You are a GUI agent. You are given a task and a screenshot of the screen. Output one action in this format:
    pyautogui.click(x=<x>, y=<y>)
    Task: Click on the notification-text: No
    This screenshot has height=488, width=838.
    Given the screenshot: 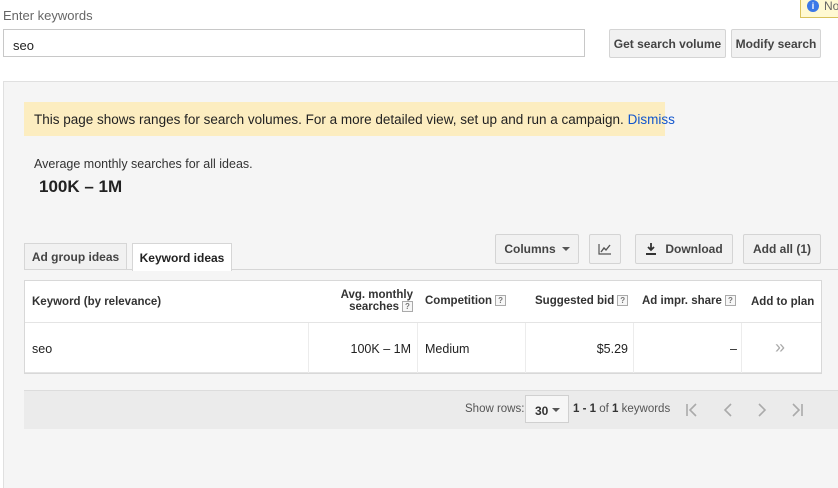 What is the action you would take?
    pyautogui.click(x=831, y=6)
    